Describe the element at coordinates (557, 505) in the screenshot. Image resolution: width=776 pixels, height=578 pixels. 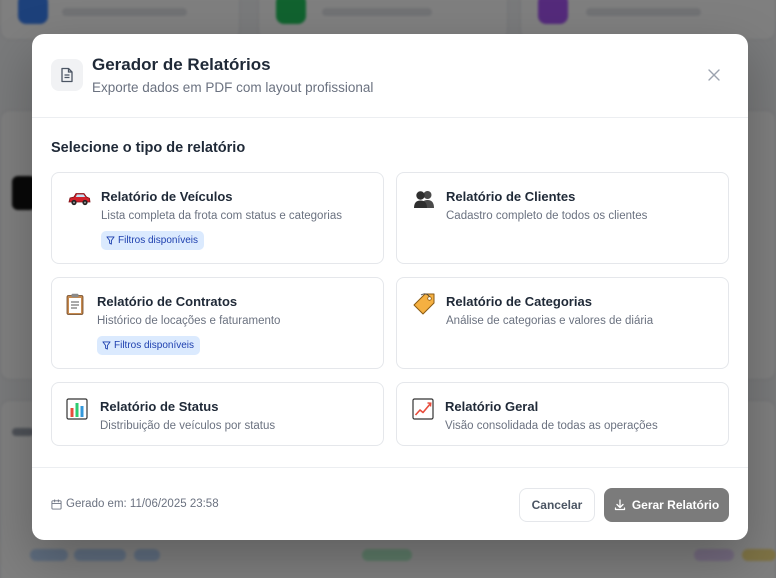
I see `cancel-button: Cancelar` at that location.